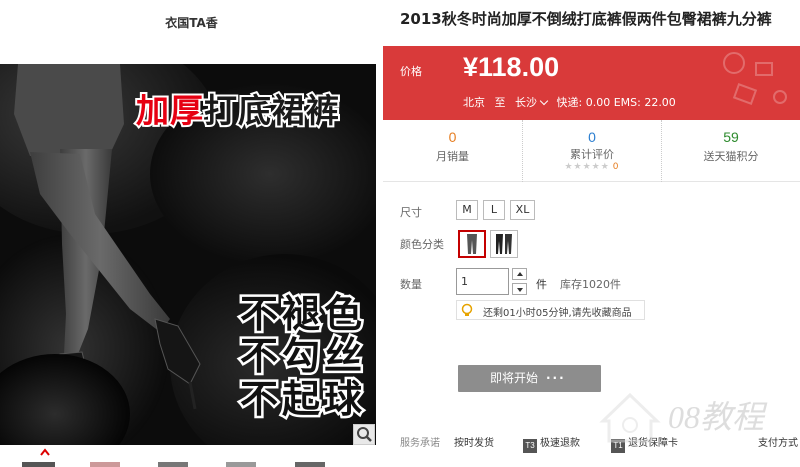  I want to click on size-label: 尺寸, so click(411, 212).